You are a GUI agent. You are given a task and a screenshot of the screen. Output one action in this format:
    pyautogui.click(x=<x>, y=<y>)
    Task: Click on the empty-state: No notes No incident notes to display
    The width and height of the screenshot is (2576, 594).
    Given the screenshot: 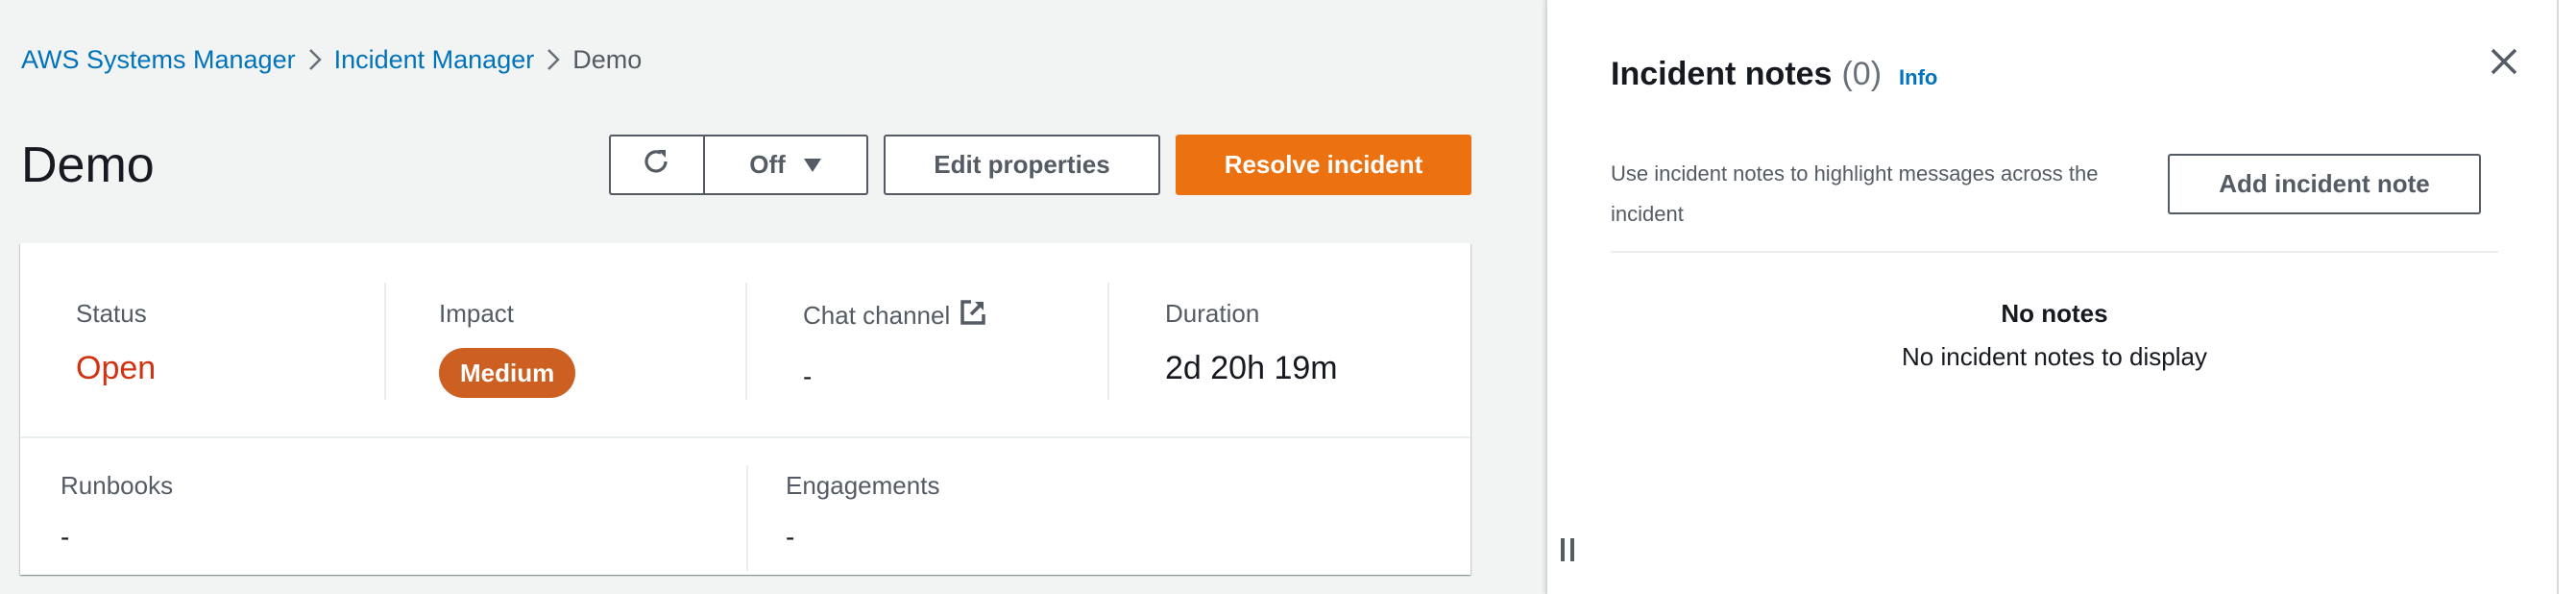 What is the action you would take?
    pyautogui.click(x=2054, y=337)
    